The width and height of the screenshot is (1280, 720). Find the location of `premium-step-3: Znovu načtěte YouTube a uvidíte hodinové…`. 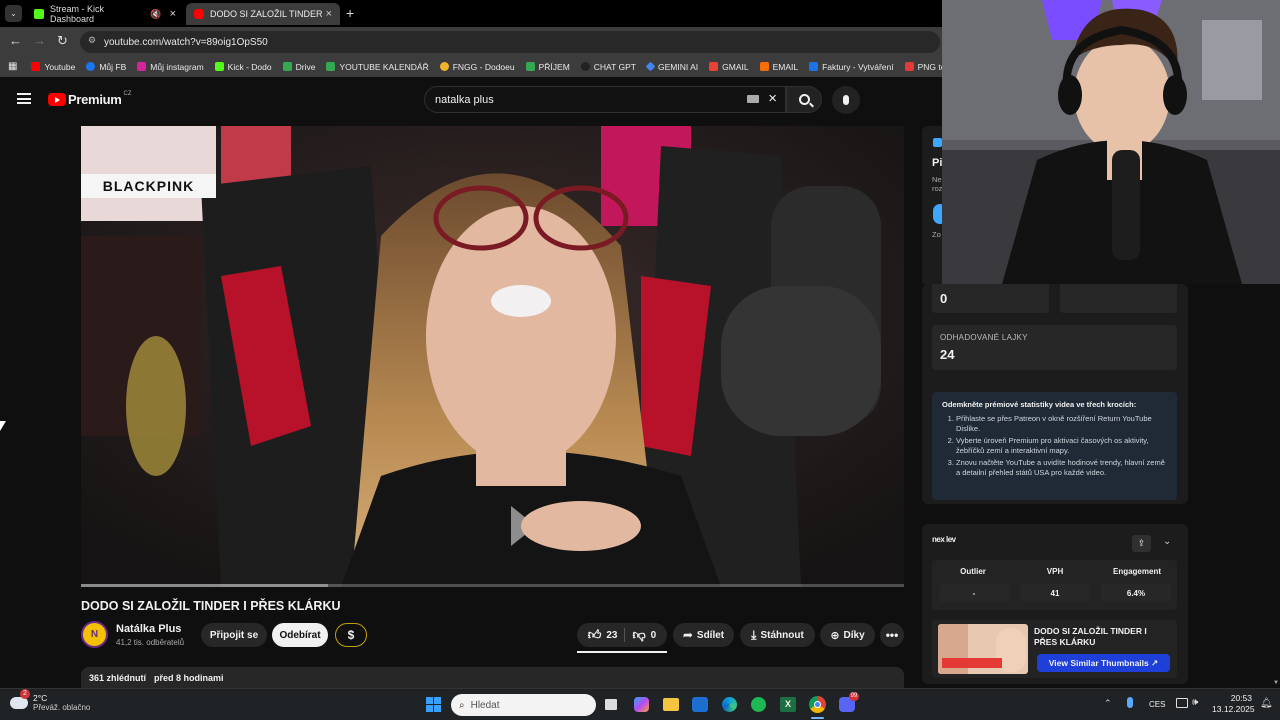

premium-step-3: Znovu načtěte YouTube a uvidíte hodinové… is located at coordinates (1061, 468).